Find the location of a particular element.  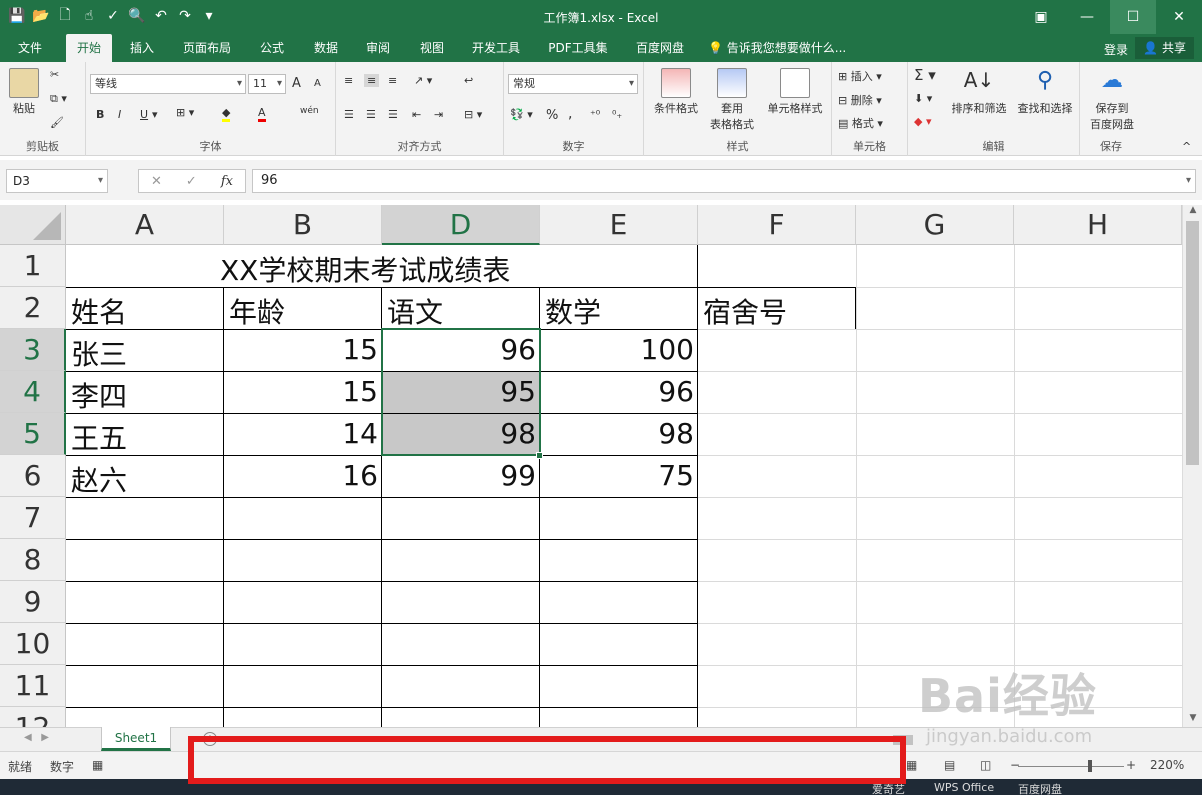

zoom-slider-knob is located at coordinates (1090, 766).